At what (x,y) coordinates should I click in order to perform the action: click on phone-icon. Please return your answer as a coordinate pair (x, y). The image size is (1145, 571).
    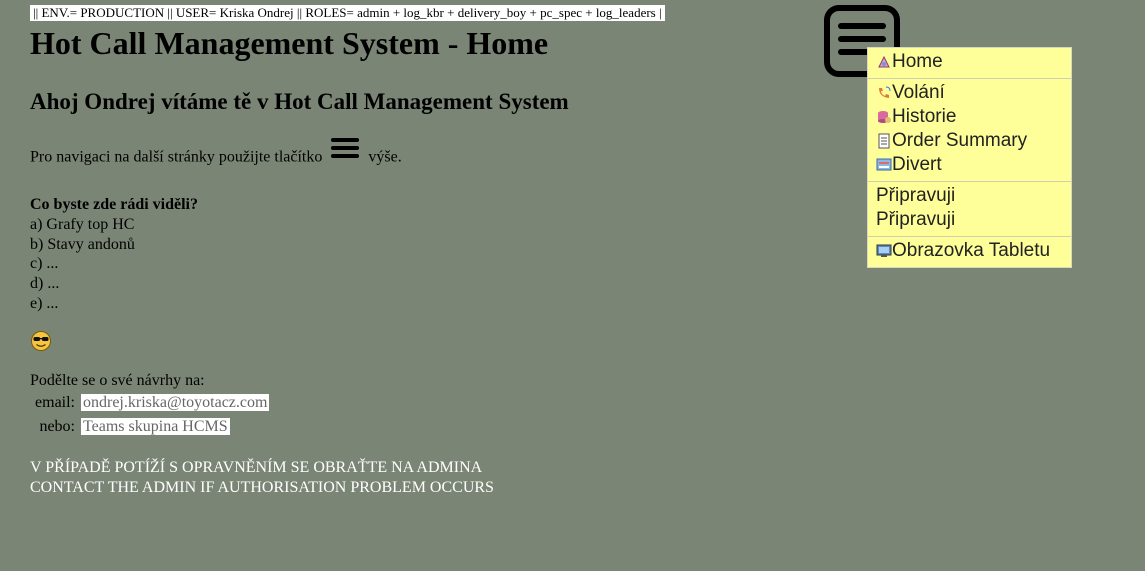
    Looking at the image, I should click on (884, 93).